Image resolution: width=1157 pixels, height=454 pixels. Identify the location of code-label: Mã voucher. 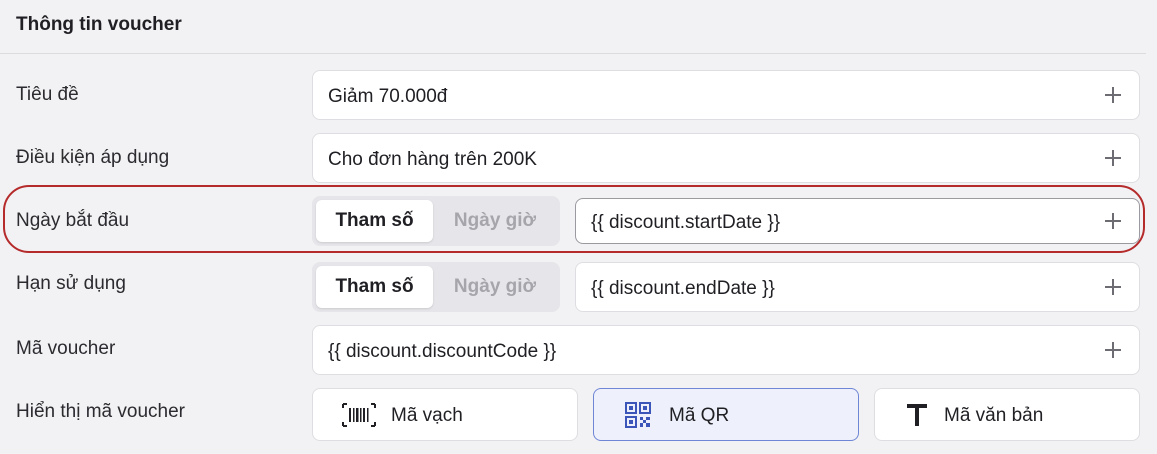
(66, 348).